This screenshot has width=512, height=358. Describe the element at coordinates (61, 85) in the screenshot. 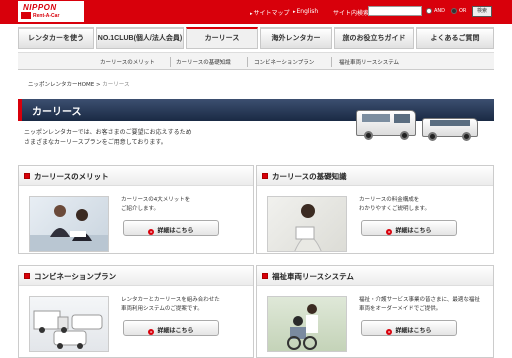

I see `breadcrumb-home-link: ニッポンレンタカーHOME` at that location.